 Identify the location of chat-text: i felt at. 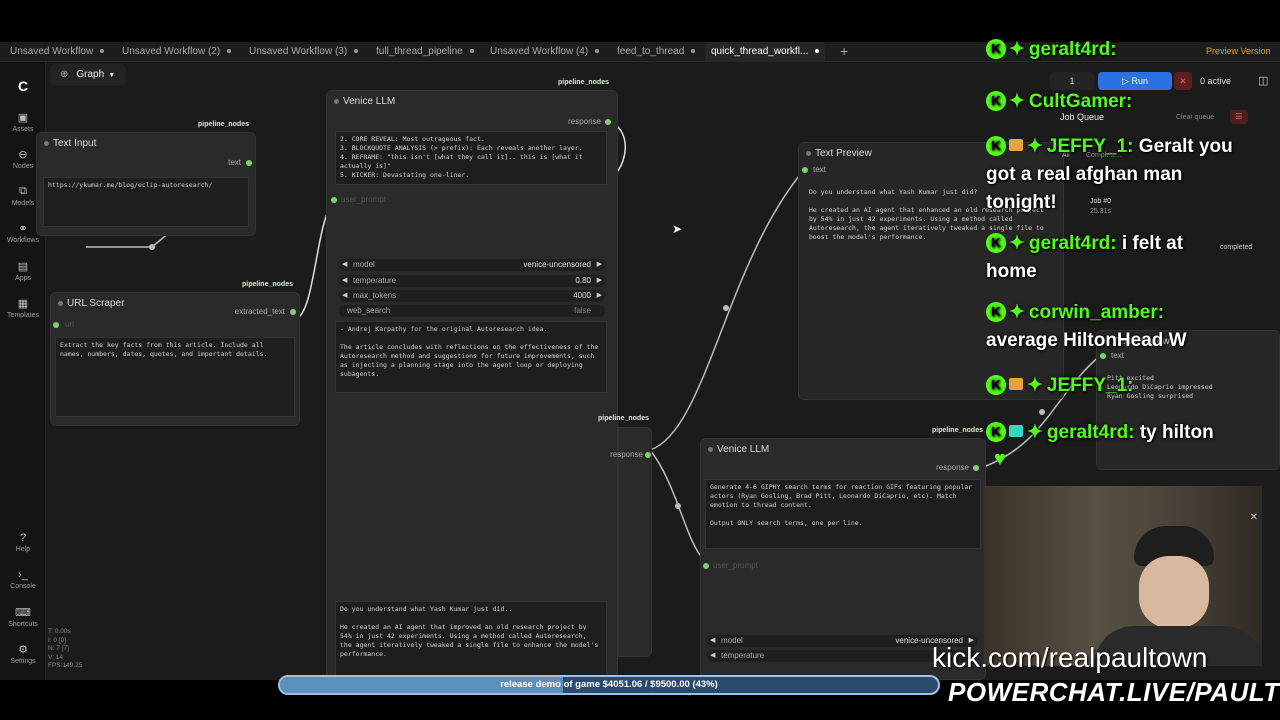
(1152, 243).